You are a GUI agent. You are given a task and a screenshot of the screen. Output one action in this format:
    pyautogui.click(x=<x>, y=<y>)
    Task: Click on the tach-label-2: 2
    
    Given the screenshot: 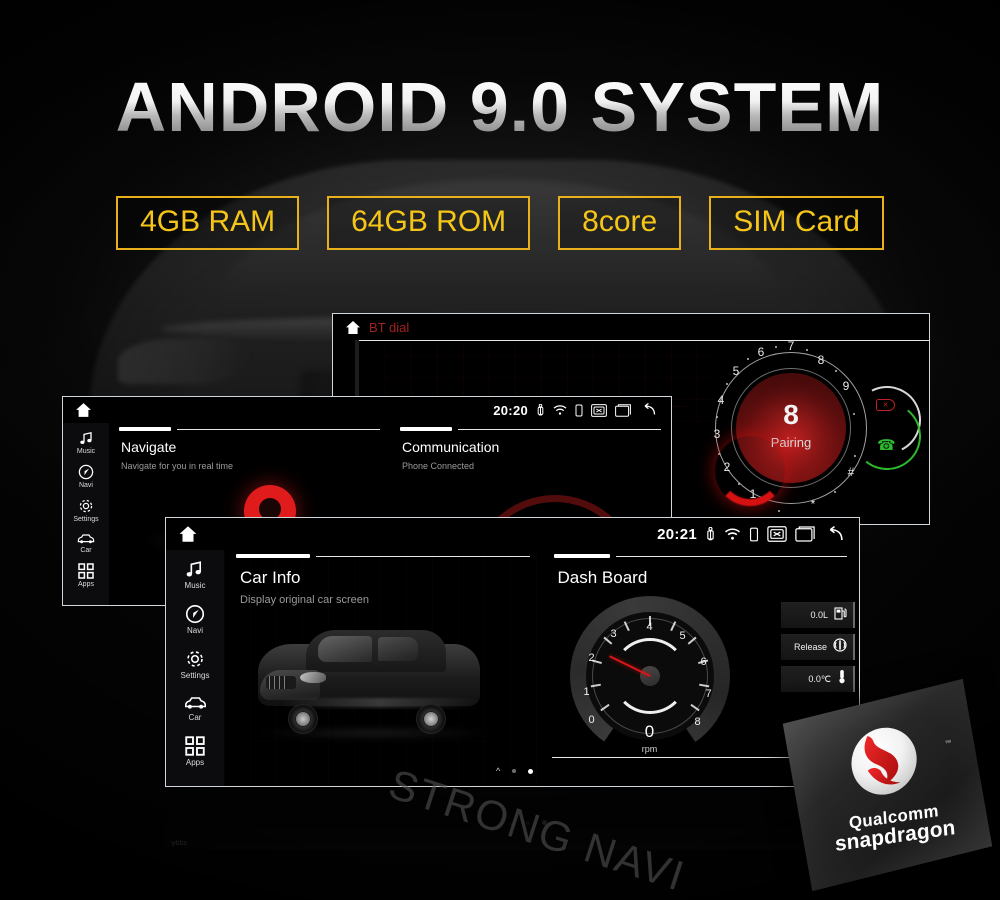 What is the action you would take?
    pyautogui.click(x=591, y=658)
    